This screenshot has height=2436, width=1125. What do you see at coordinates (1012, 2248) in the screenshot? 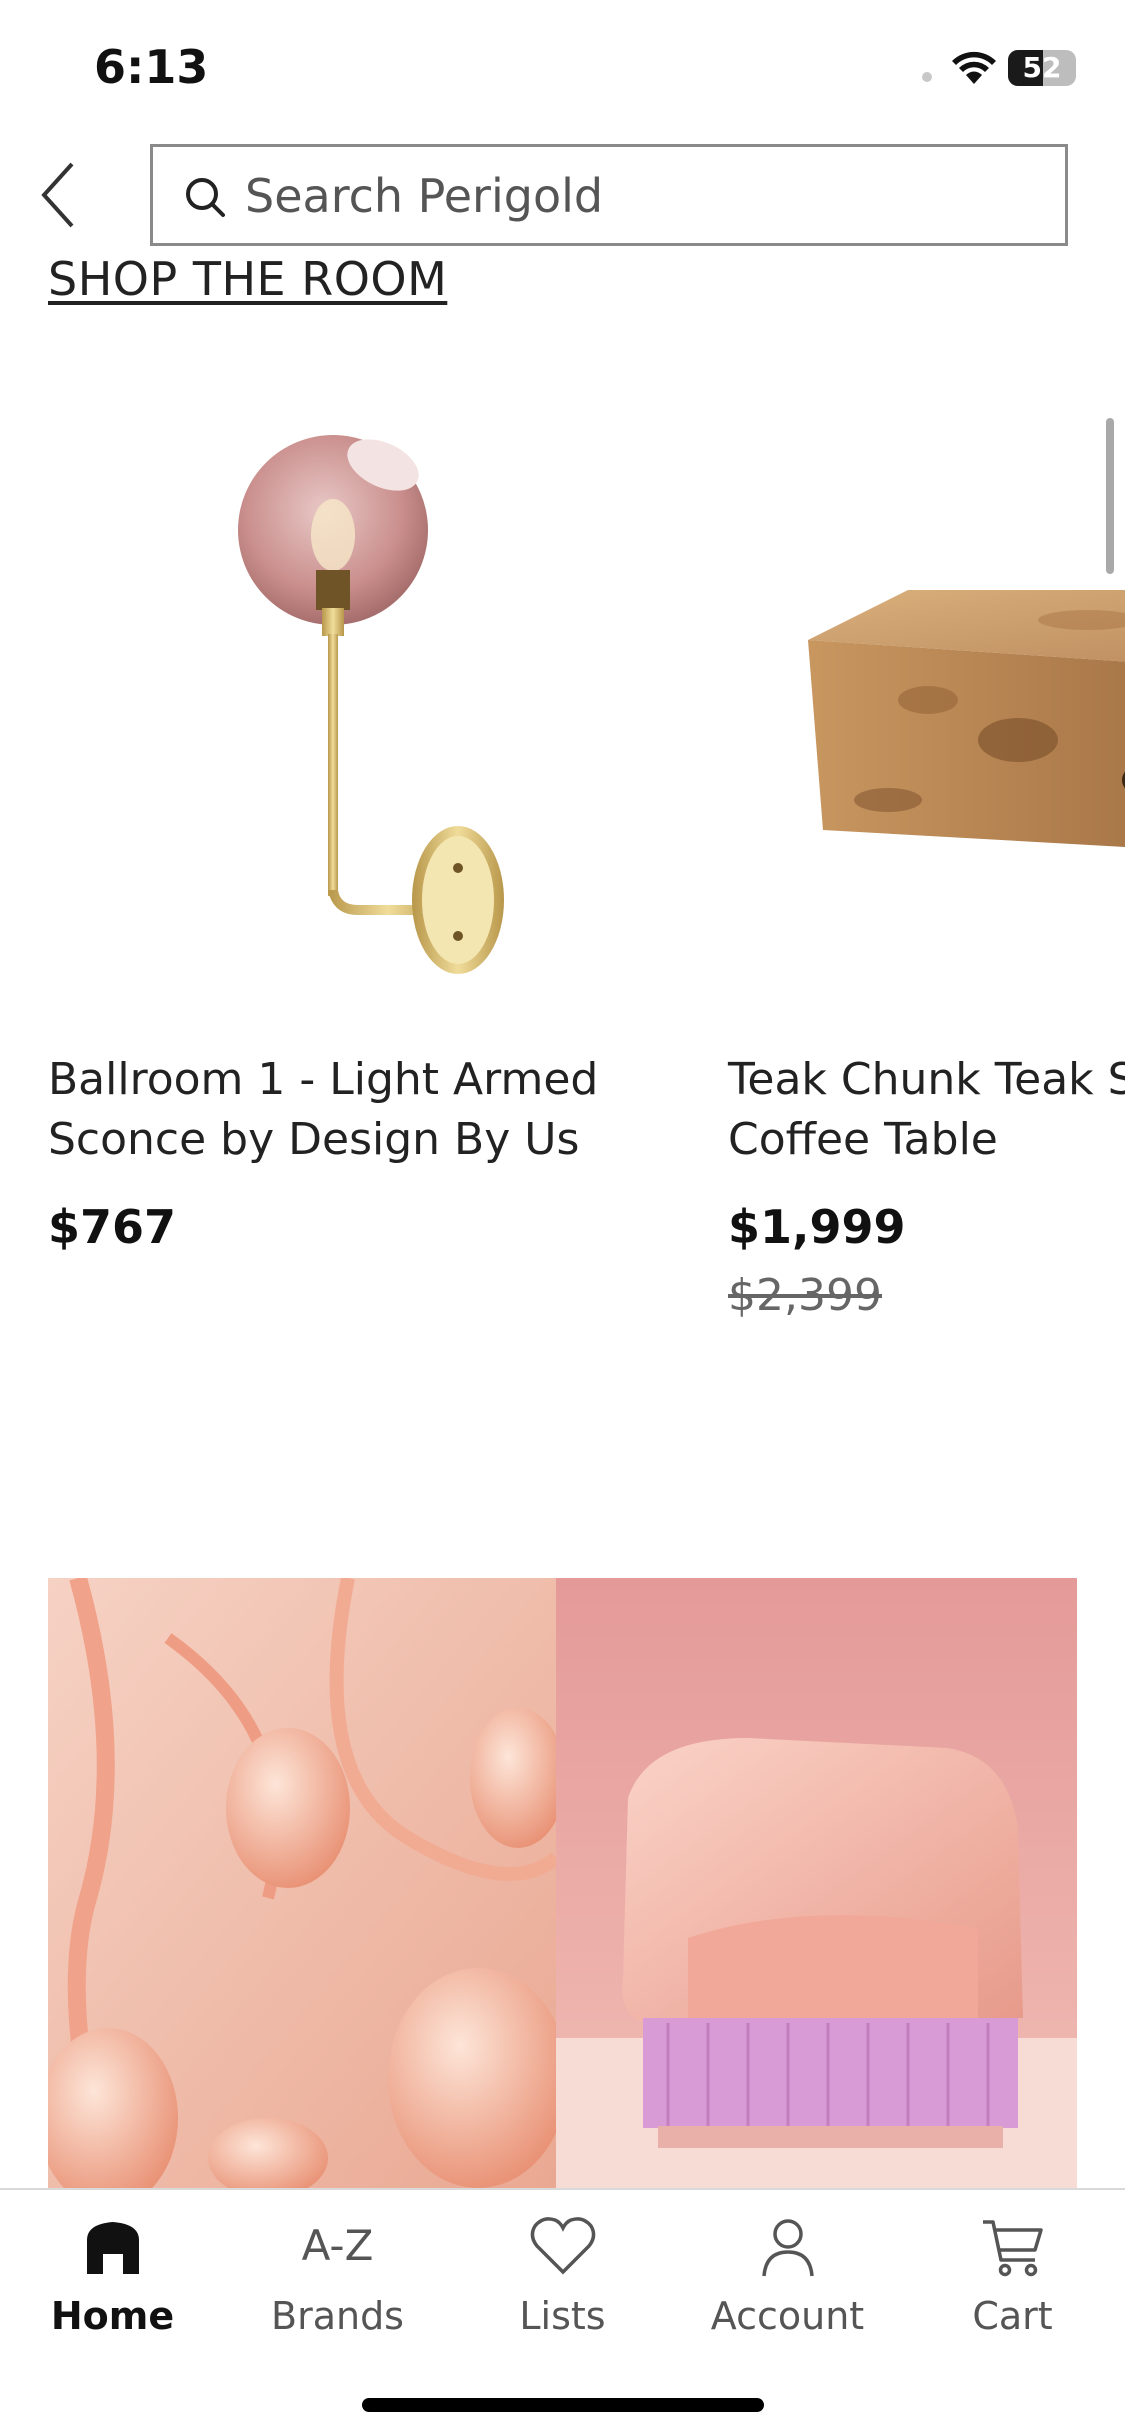
I see `cart-icon` at bounding box center [1012, 2248].